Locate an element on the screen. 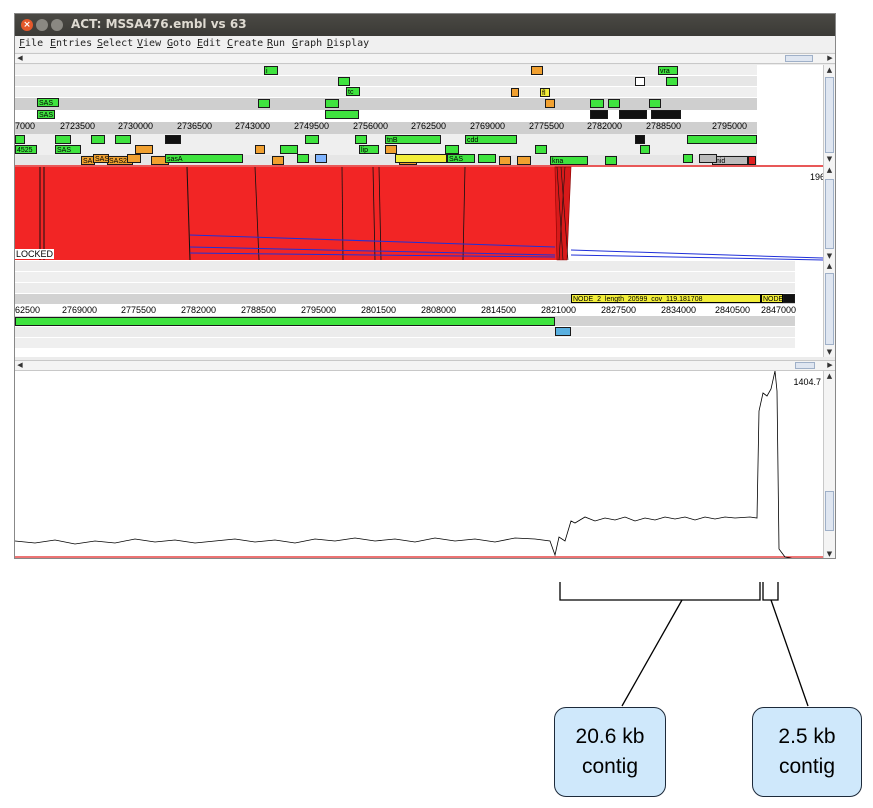 This screenshot has width=873, height=808. gene-feature: 4525 is located at coordinates (26, 149).